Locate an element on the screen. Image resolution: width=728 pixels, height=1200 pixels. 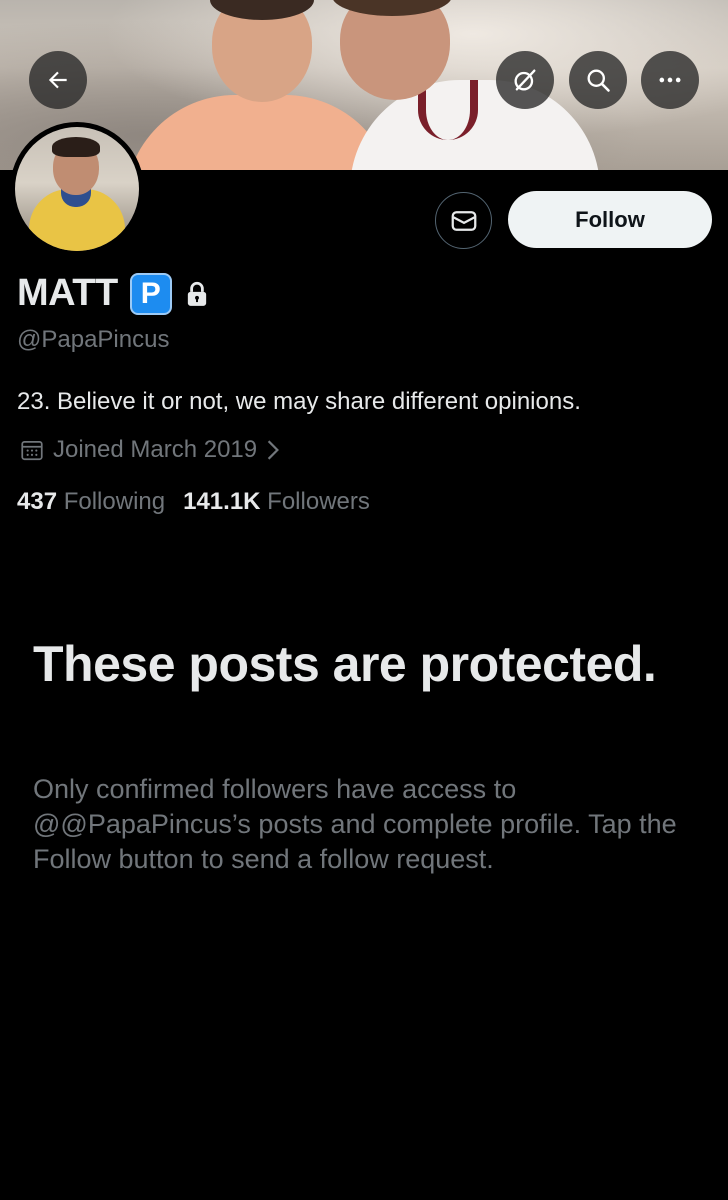
following-label: Following is located at coordinates (114, 501).